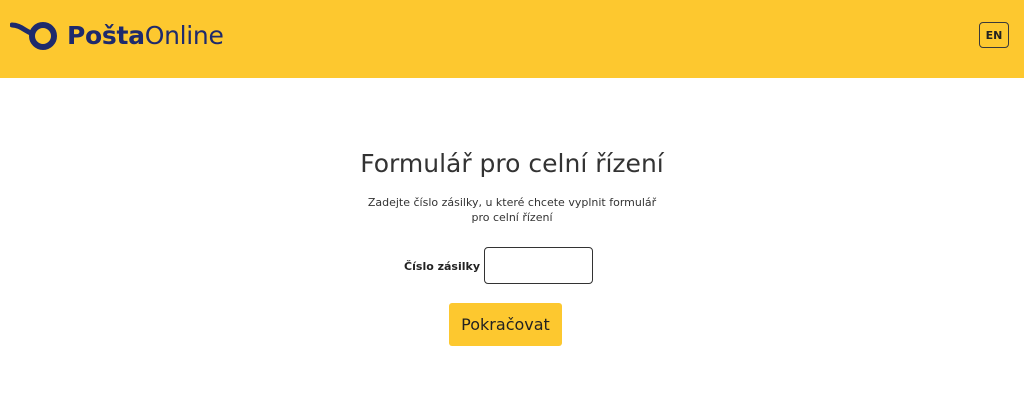  What do you see at coordinates (184, 35) in the screenshot?
I see `logo-wordmark-light: Online` at bounding box center [184, 35].